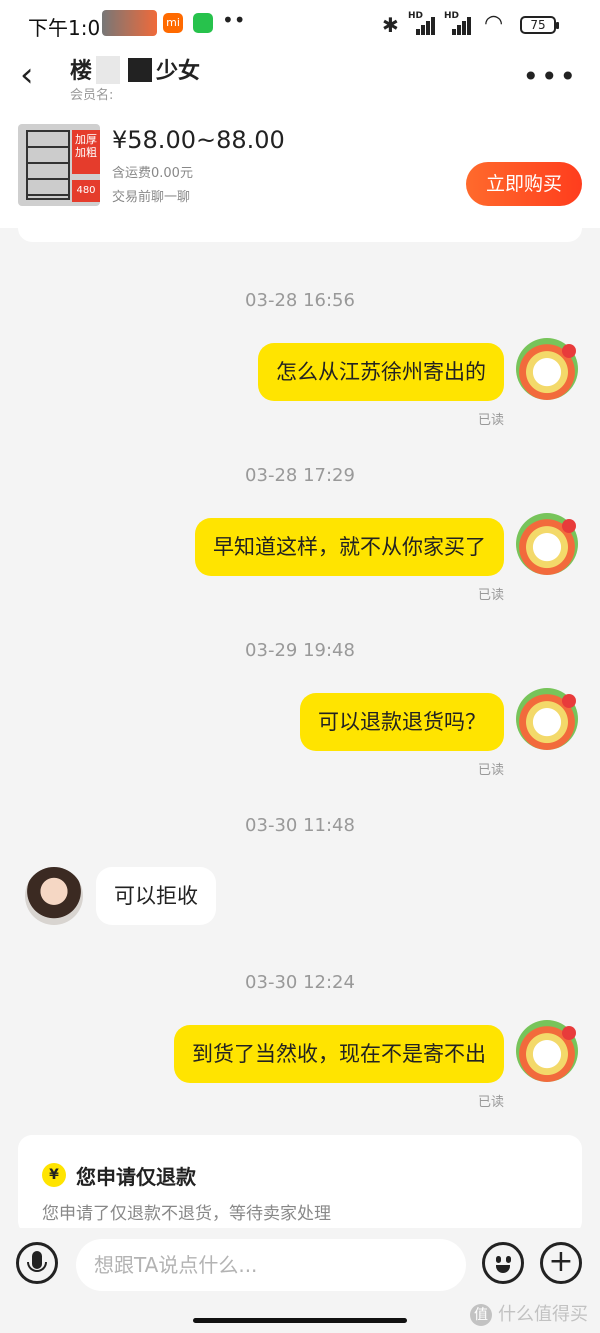  I want to click on status-bar: 下午1:0 mi •• ✱ HD HD ◠ 75, so click(300, 25).